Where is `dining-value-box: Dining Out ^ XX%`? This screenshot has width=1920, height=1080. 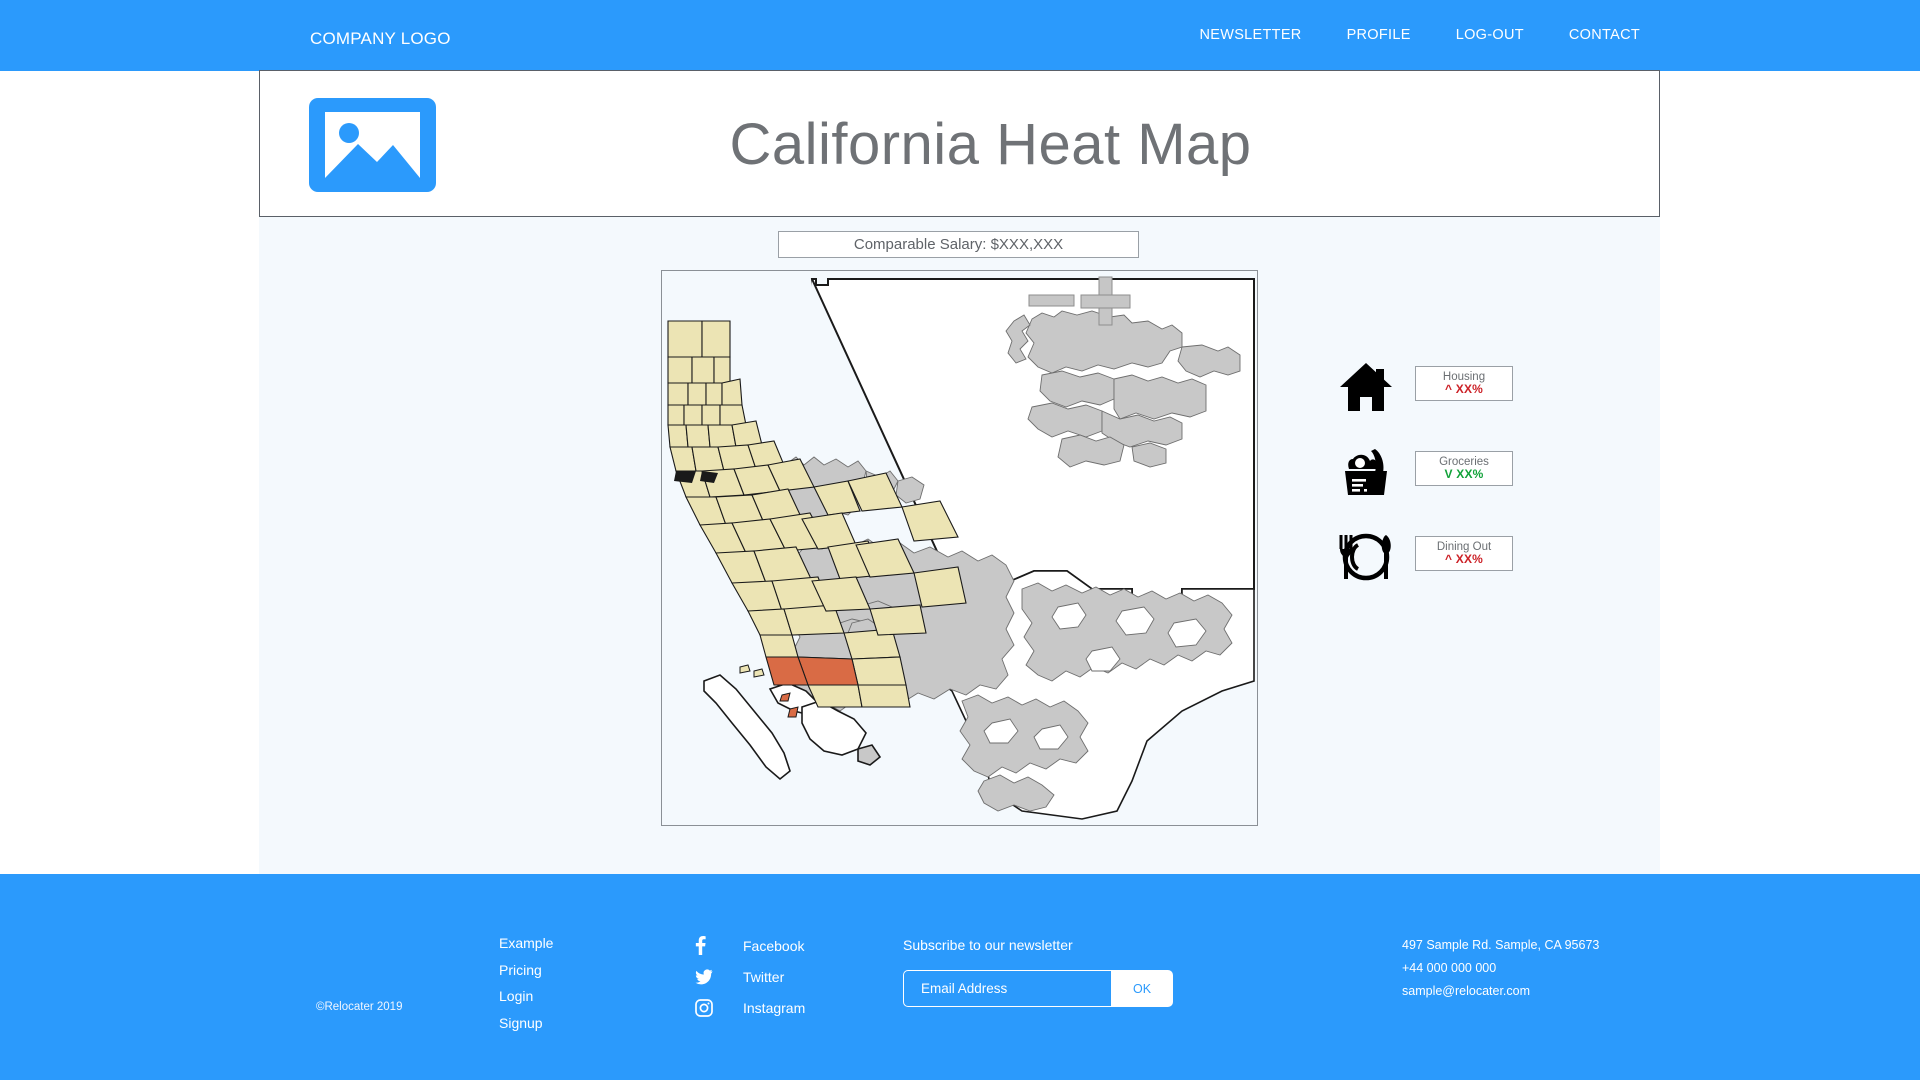 dining-value-box: Dining Out ^ XX% is located at coordinates (1464, 553).